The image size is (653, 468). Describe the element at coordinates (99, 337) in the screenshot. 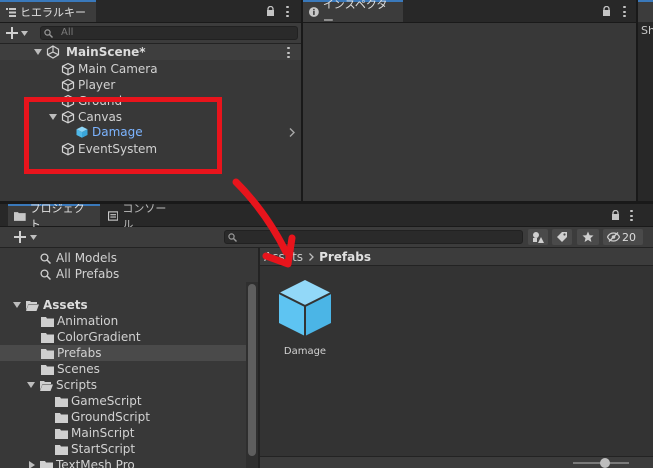

I see `tree-item-label: ColorGradient` at that location.